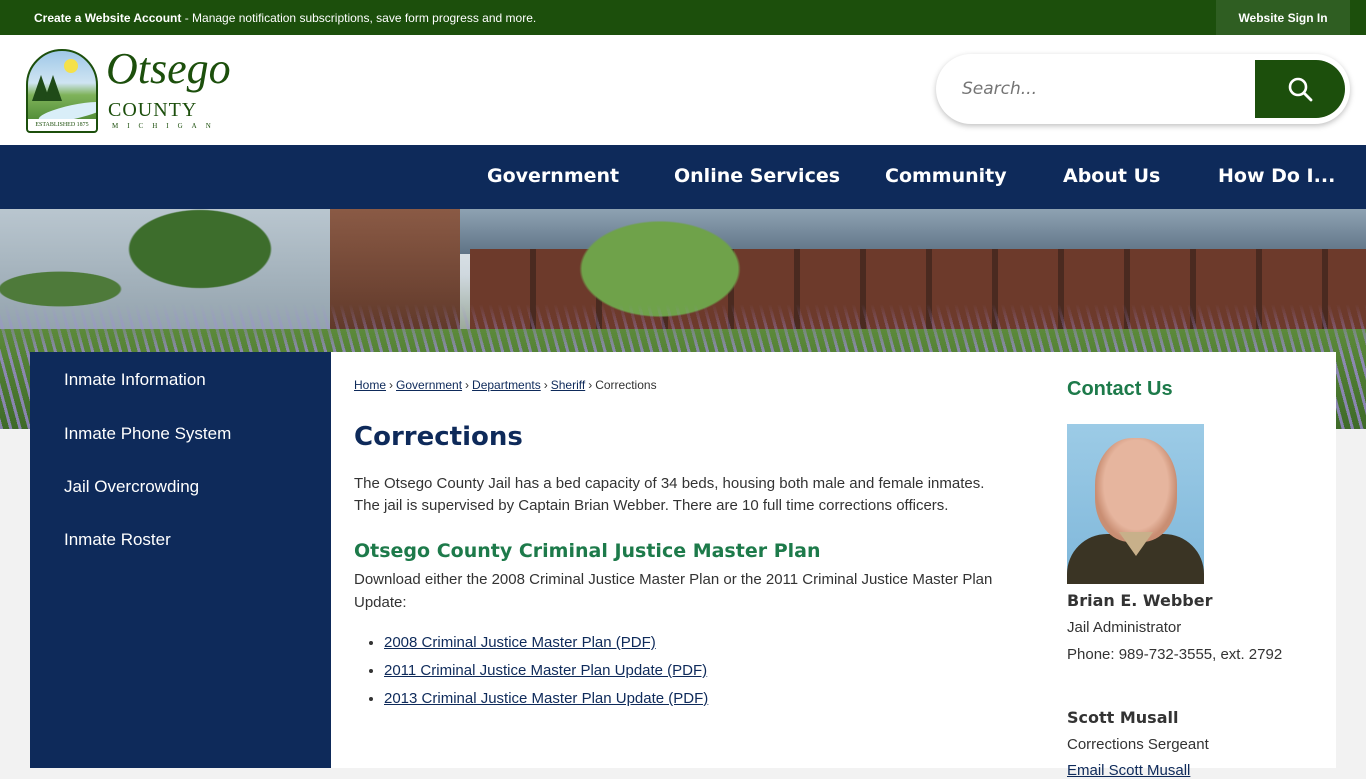  What do you see at coordinates (1120, 389) in the screenshot?
I see `contact-us-heading: Contact Us` at bounding box center [1120, 389].